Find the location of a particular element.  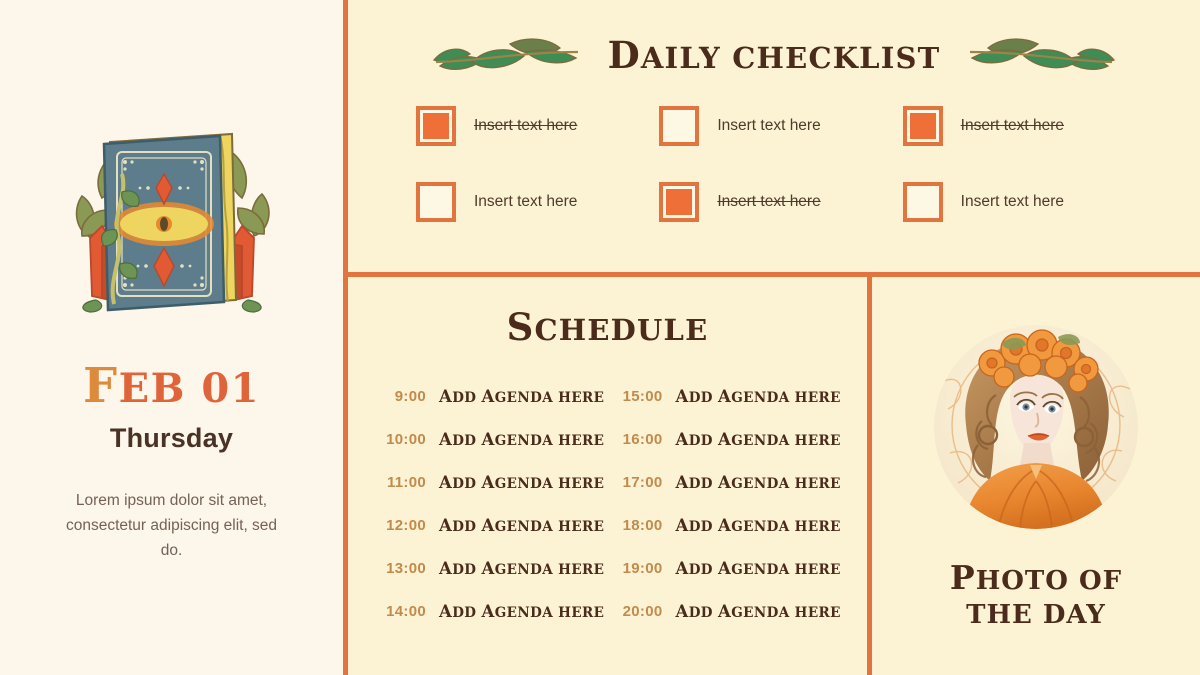

checklist-label-5: Insert text here is located at coordinates (769, 201).